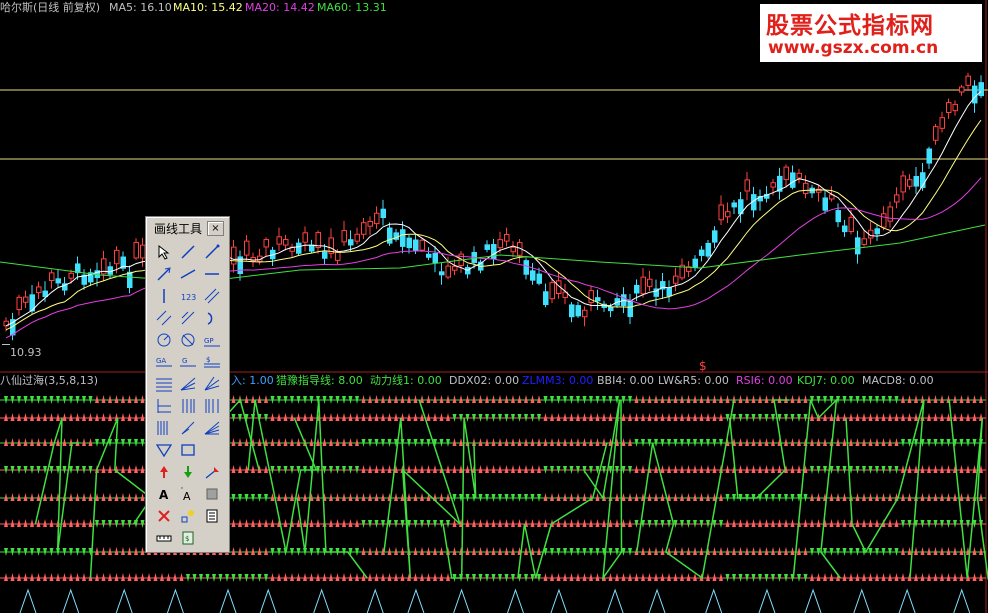  What do you see at coordinates (188, 362) in the screenshot?
I see `gann-box-tool-button: G` at bounding box center [188, 362].